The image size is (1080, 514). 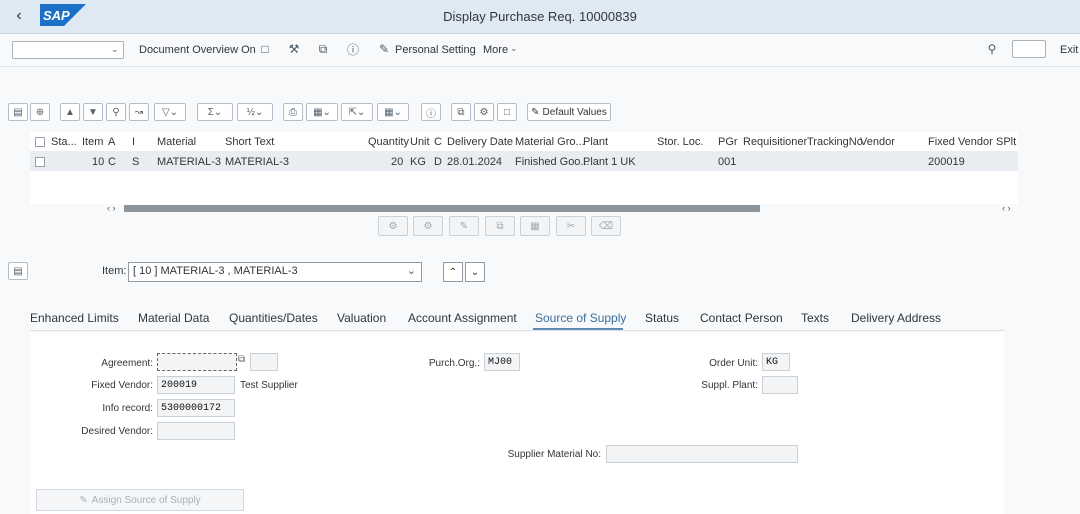 I want to click on exit-button: Exit, so click(x=1069, y=50).